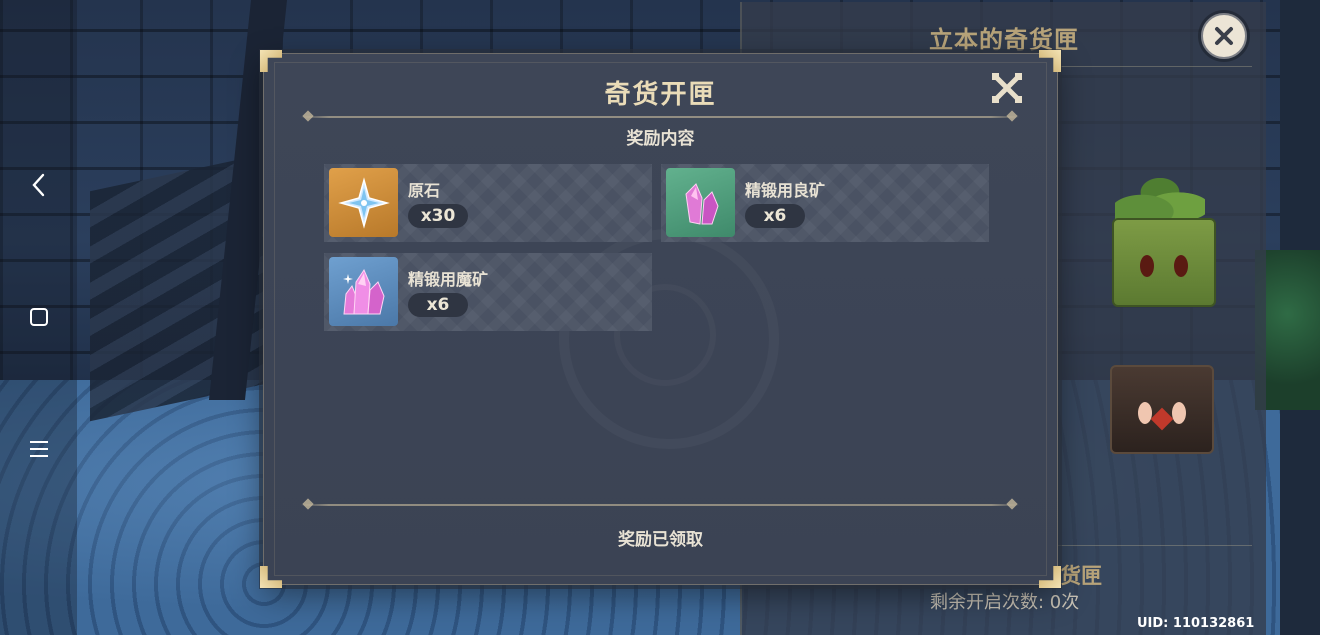 The height and width of the screenshot is (635, 1320). I want to click on panel-close-button, so click(1224, 36).